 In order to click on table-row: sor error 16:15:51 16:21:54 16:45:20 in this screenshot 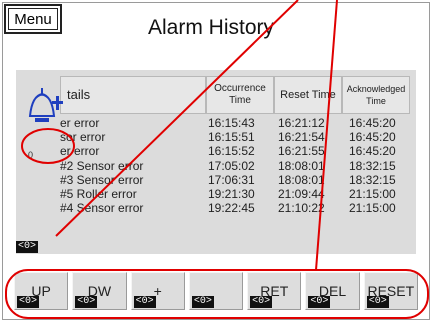, I will do `click(235, 137)`.